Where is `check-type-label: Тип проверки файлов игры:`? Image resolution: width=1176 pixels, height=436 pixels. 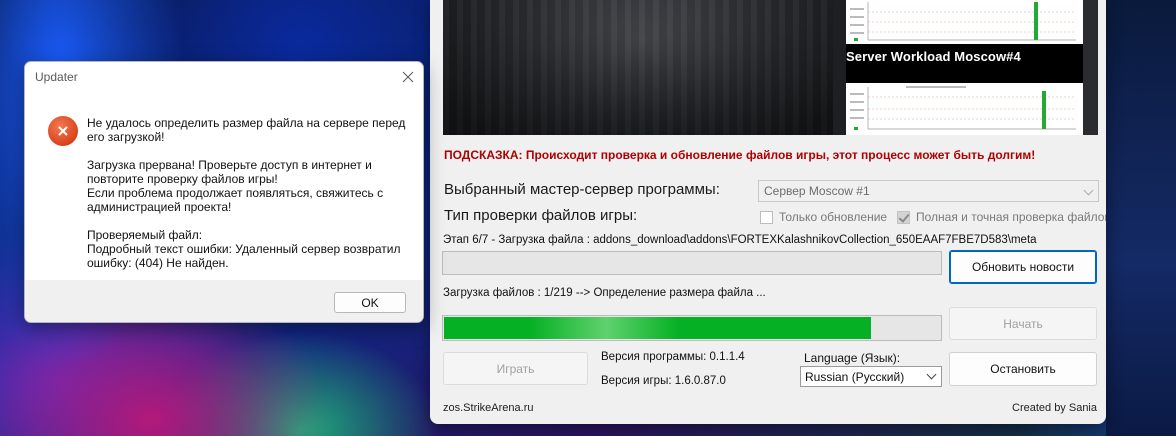
check-type-label: Тип проверки файлов игры: is located at coordinates (541, 215).